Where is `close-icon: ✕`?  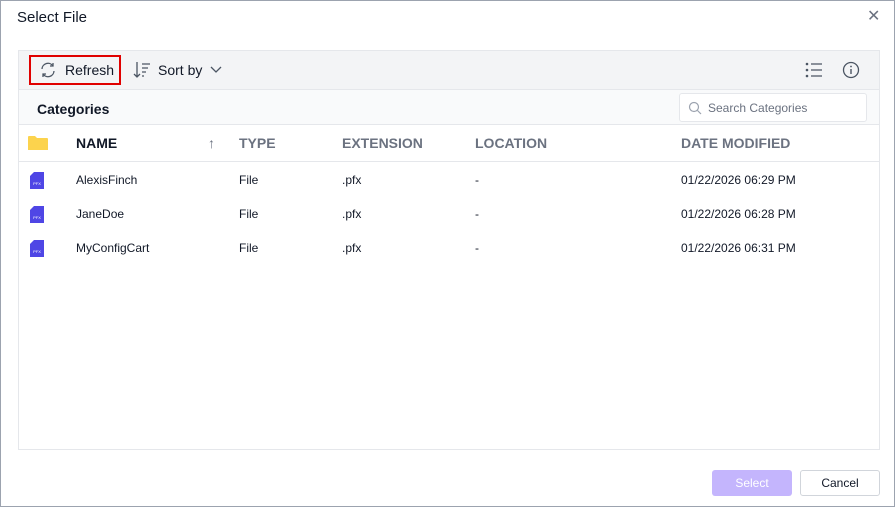
close-icon: ✕ is located at coordinates (873, 16).